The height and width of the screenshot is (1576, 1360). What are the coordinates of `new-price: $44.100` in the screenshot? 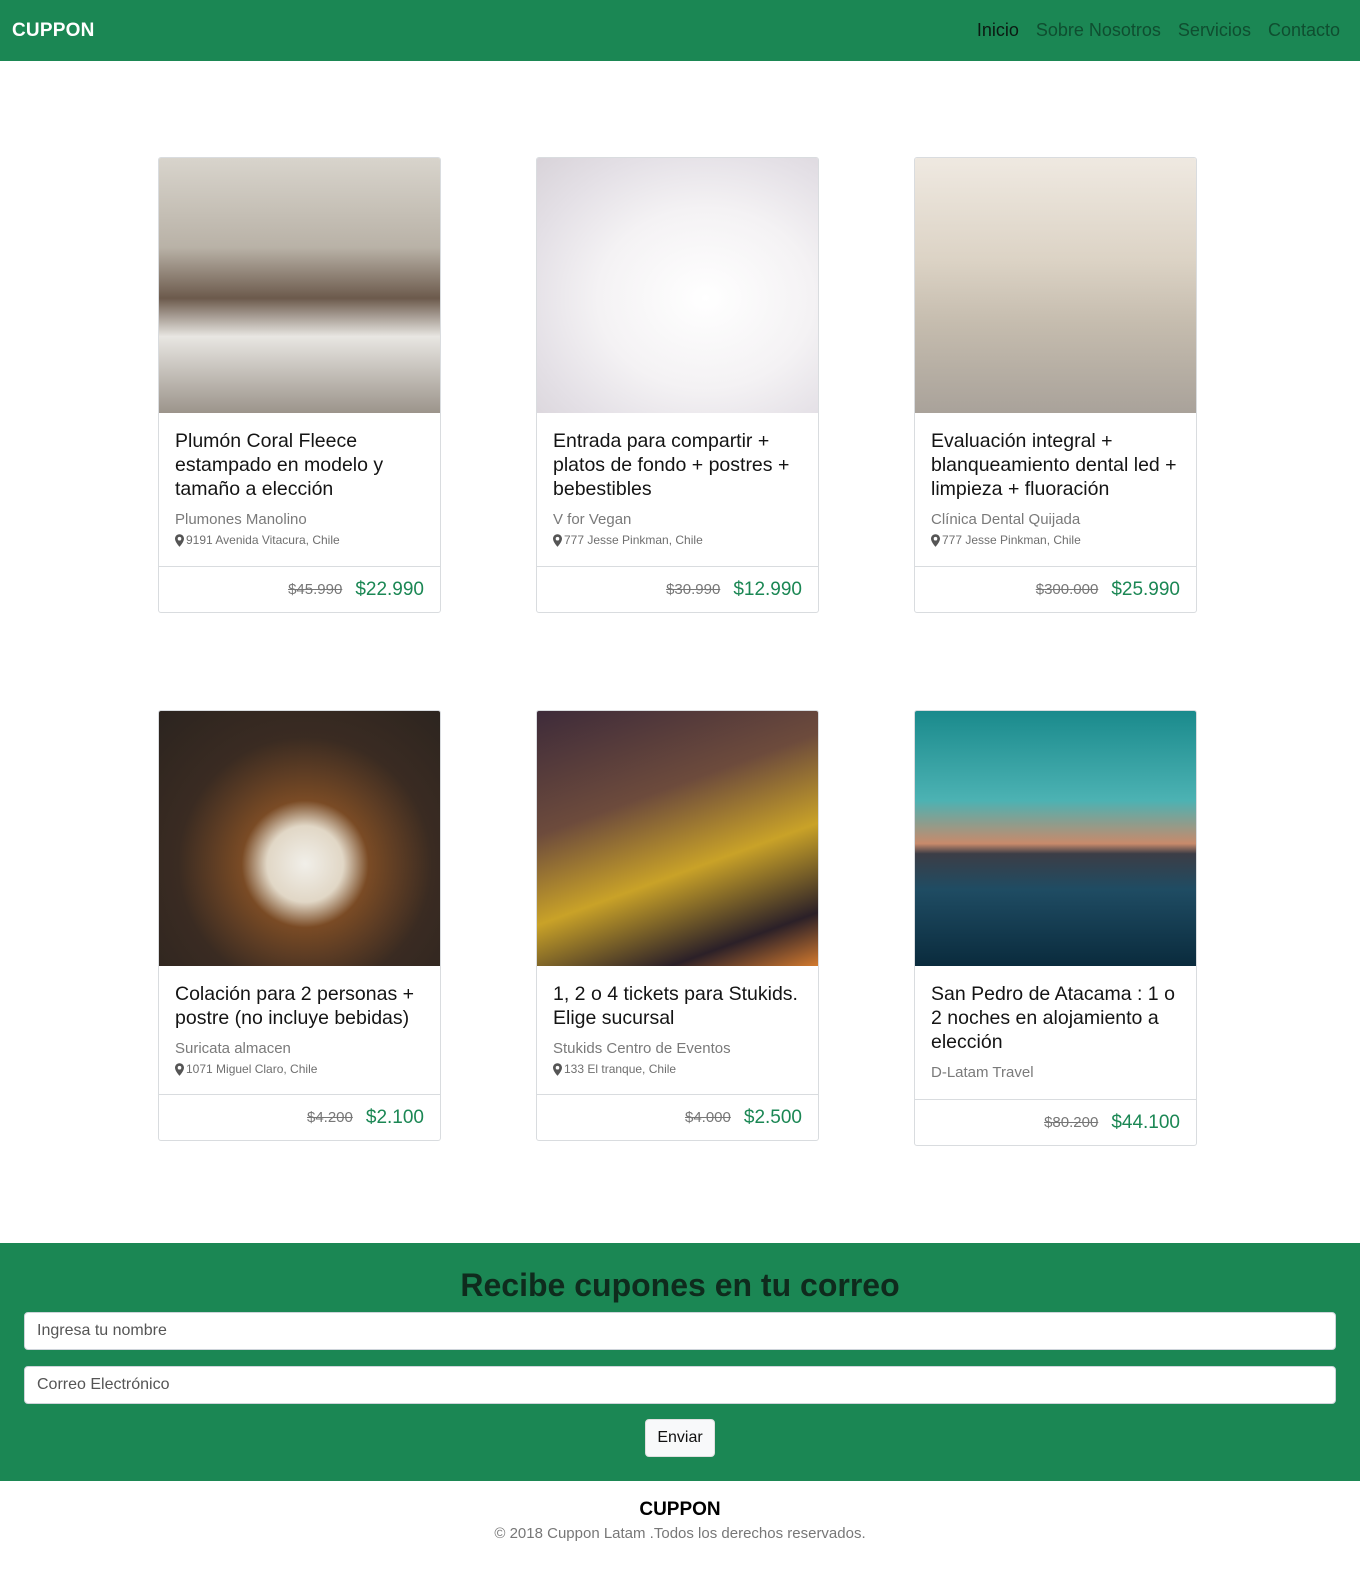 It's located at (1145, 1122).